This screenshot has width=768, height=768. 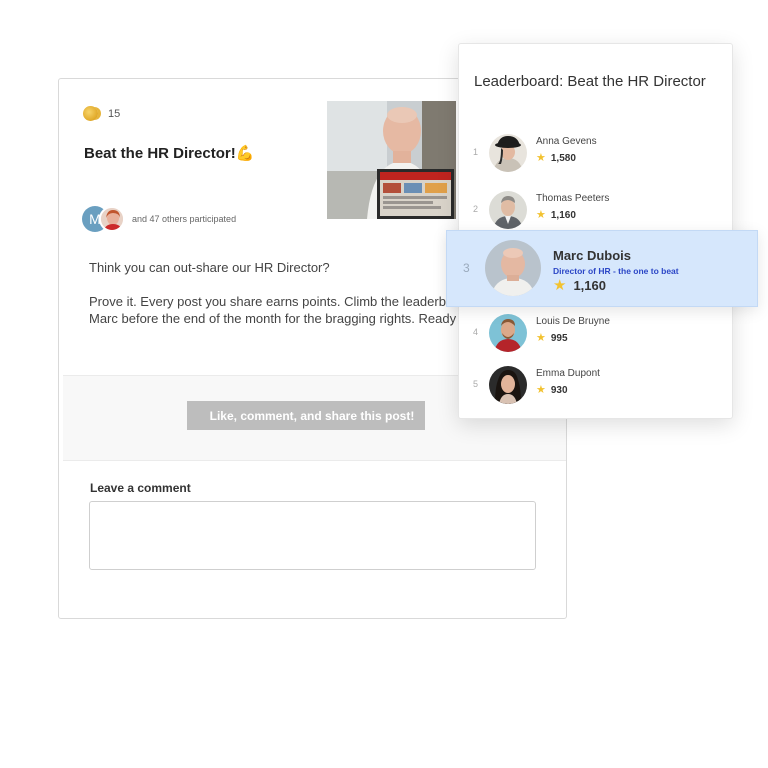 I want to click on player-score: ★ 930, so click(x=552, y=390).